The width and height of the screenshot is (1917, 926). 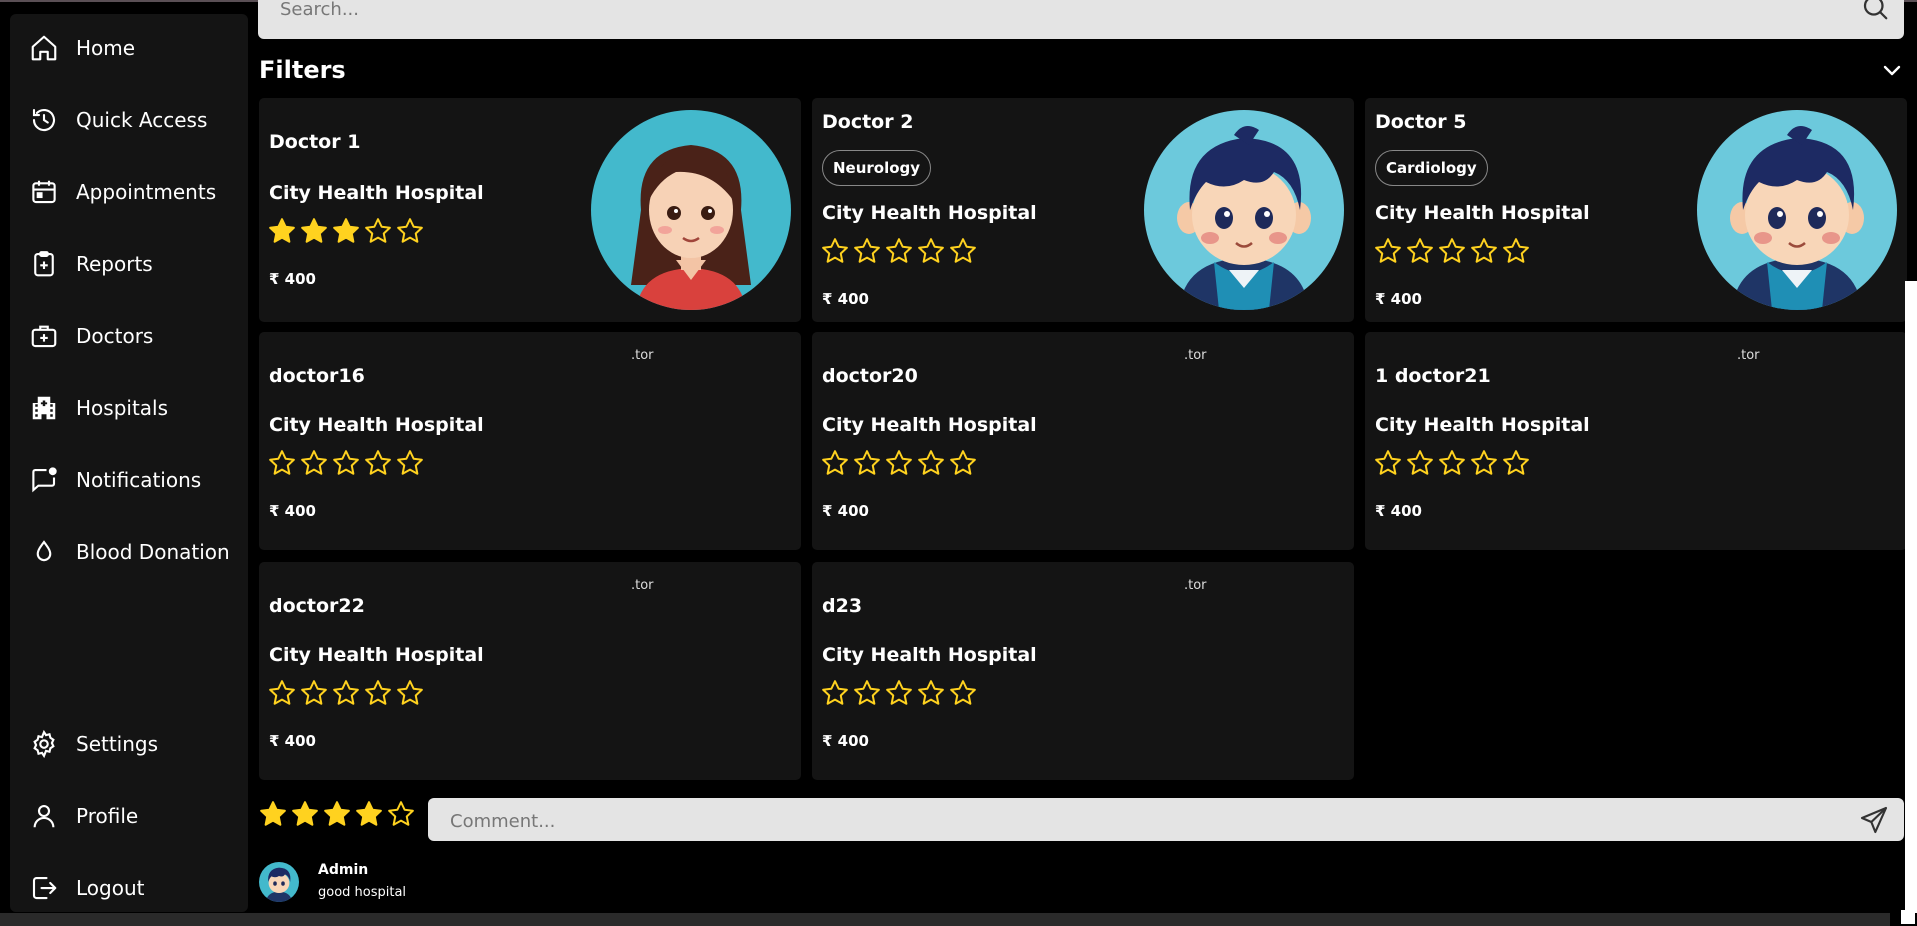 I want to click on search-bar, so click(x=1081, y=19).